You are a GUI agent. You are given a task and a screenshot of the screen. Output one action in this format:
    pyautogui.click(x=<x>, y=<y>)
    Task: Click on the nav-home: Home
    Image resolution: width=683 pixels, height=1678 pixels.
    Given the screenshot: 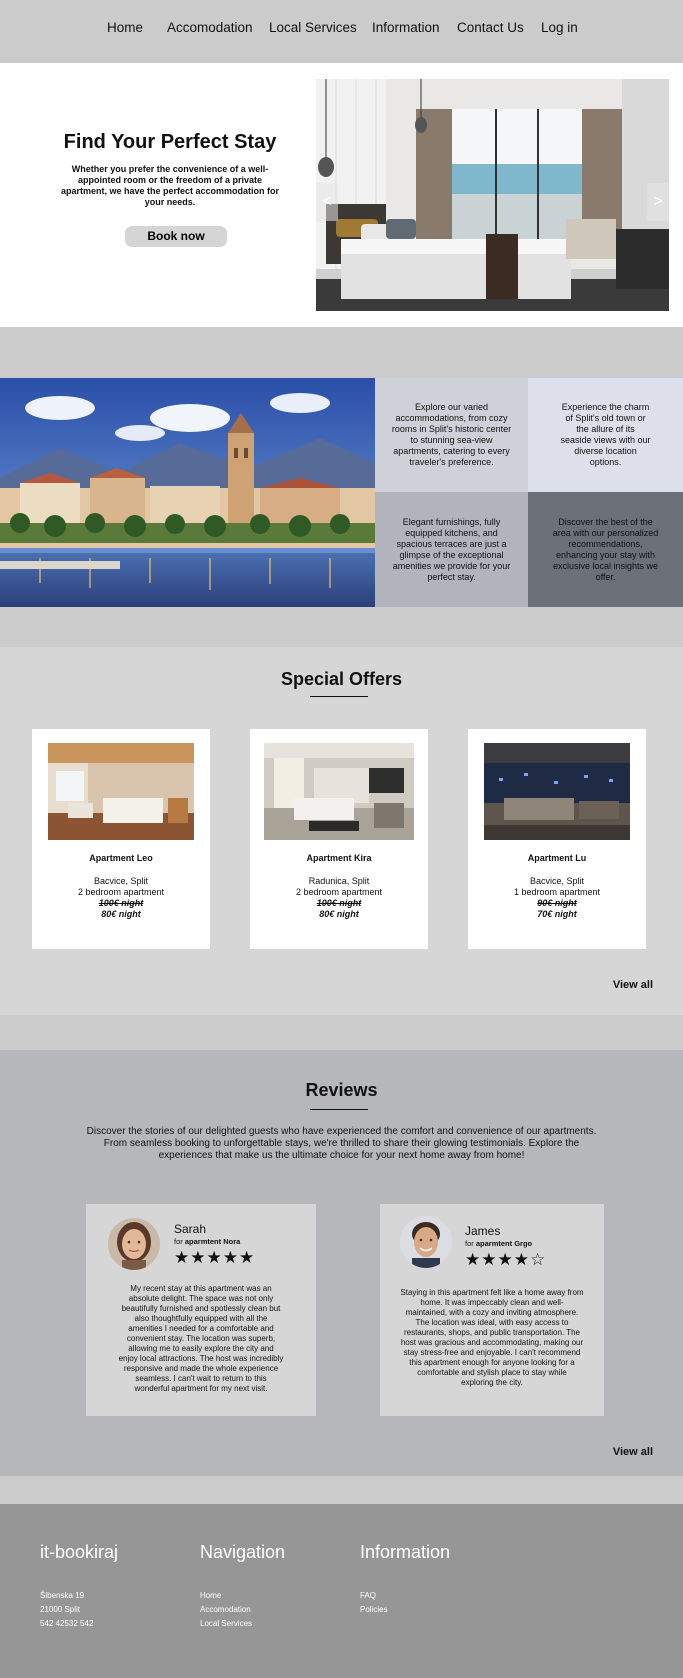 What is the action you would take?
    pyautogui.click(x=125, y=27)
    